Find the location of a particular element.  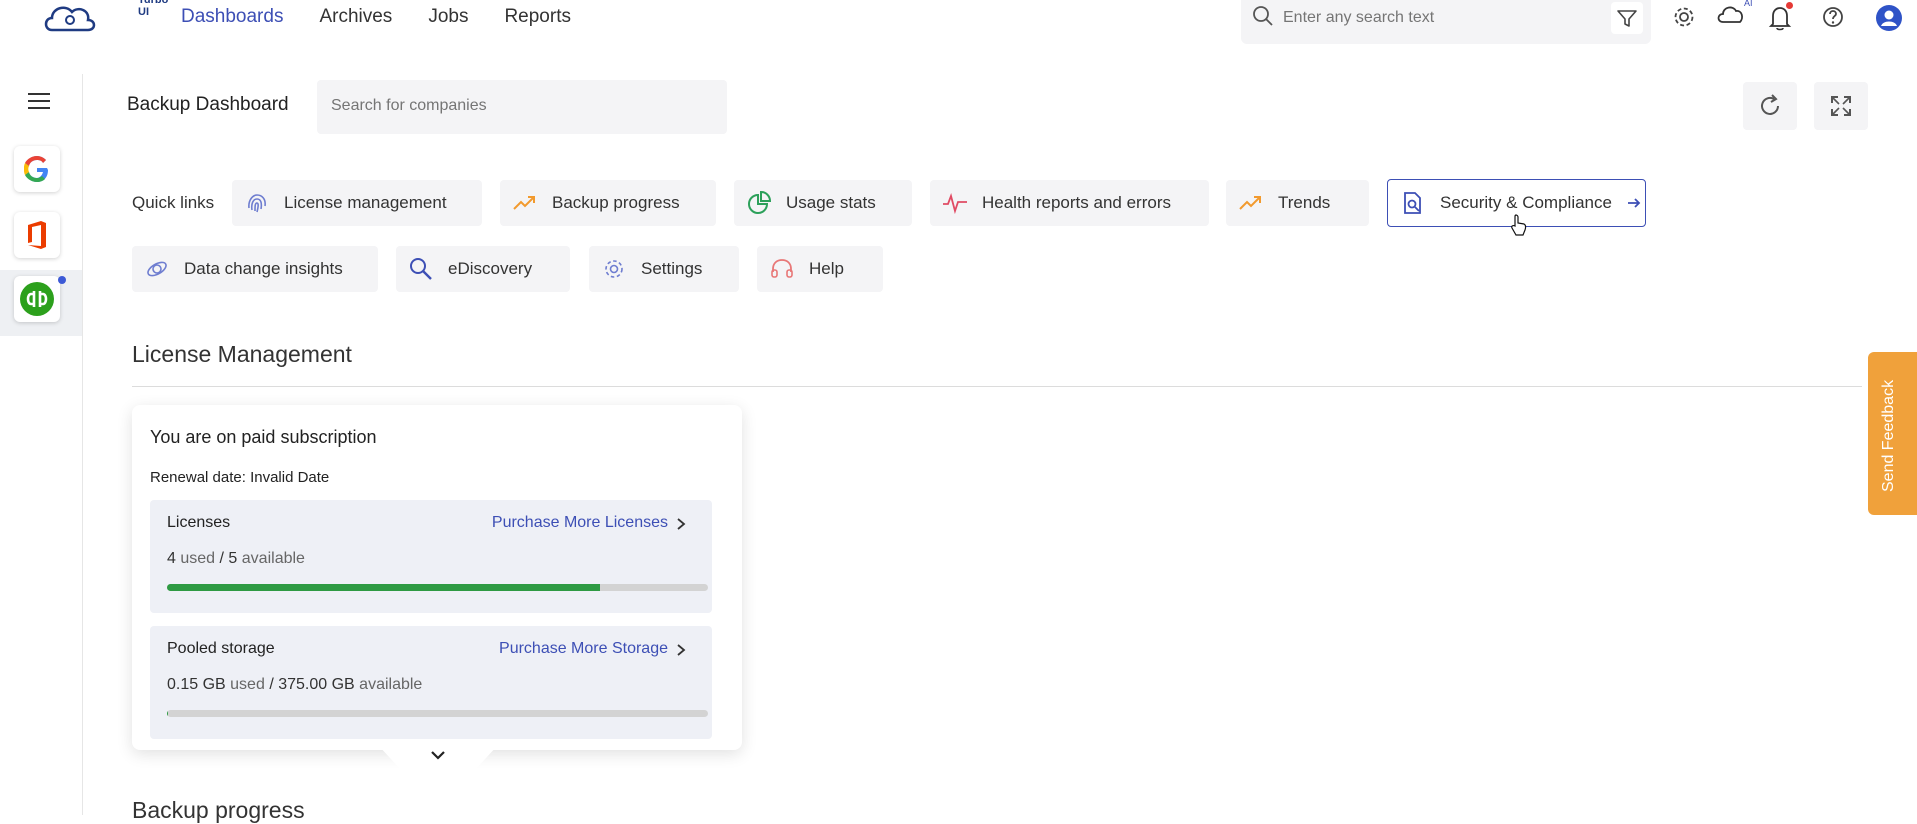

ai-badge: AI is located at coordinates (1748, 4).